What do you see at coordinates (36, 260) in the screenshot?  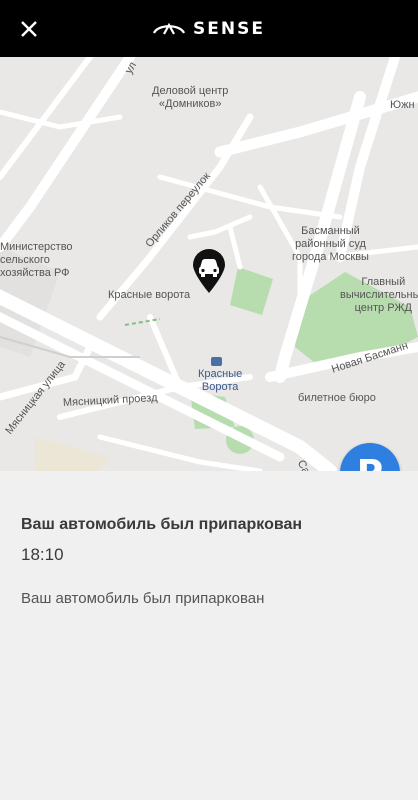 I see `map-label-ministry: Министерство сельского хозяйства РФ` at bounding box center [36, 260].